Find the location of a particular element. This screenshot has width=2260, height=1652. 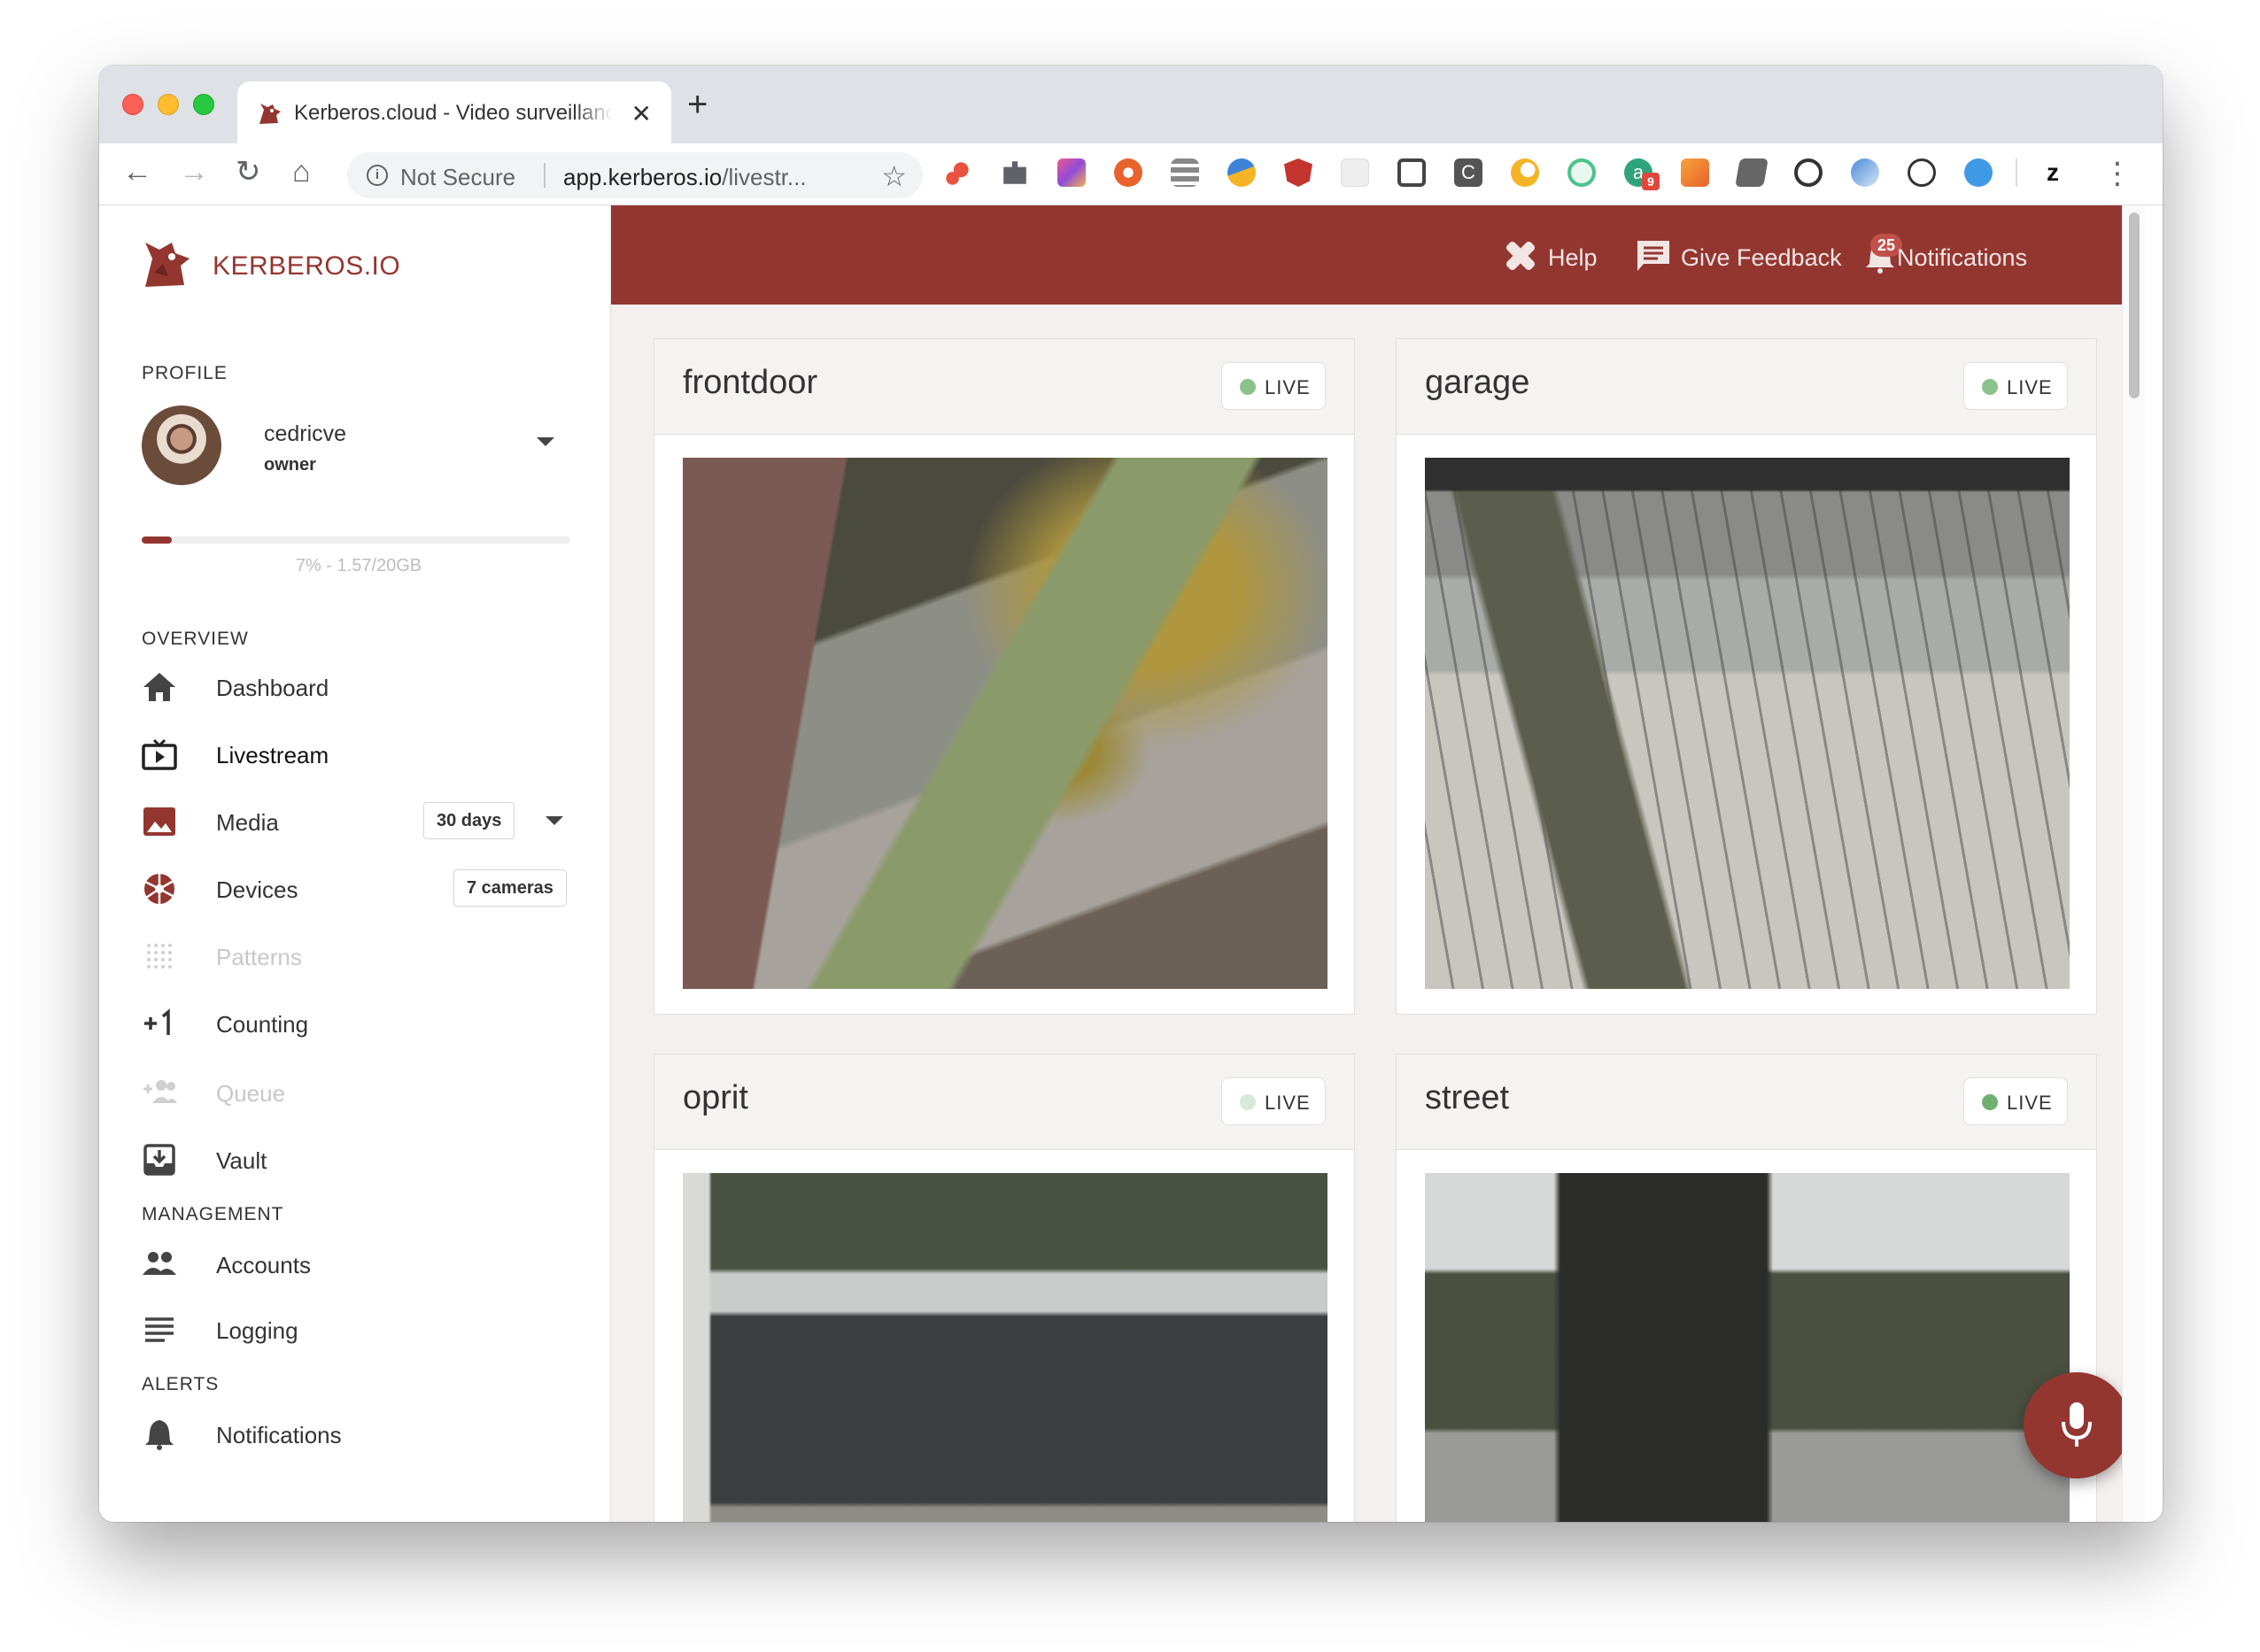

extension-download-icon is located at coordinates (1979, 172).